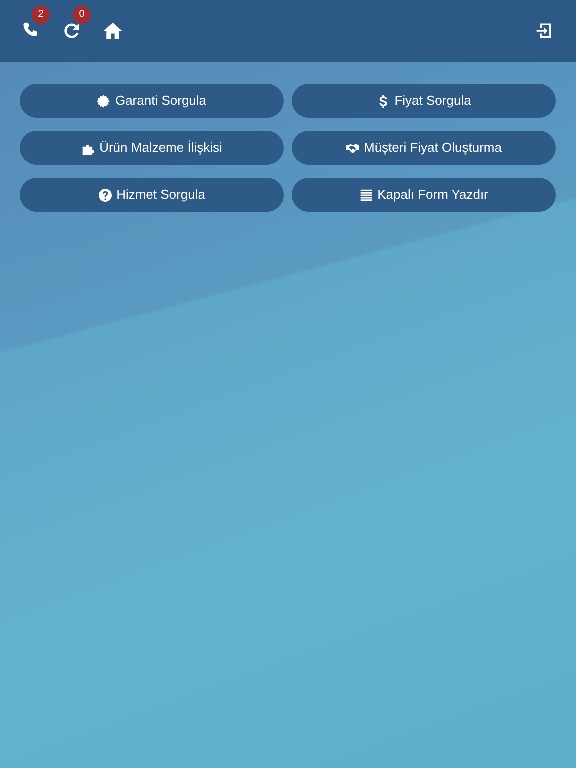 This screenshot has width=576, height=768. I want to click on handshake-icon, so click(352, 148).